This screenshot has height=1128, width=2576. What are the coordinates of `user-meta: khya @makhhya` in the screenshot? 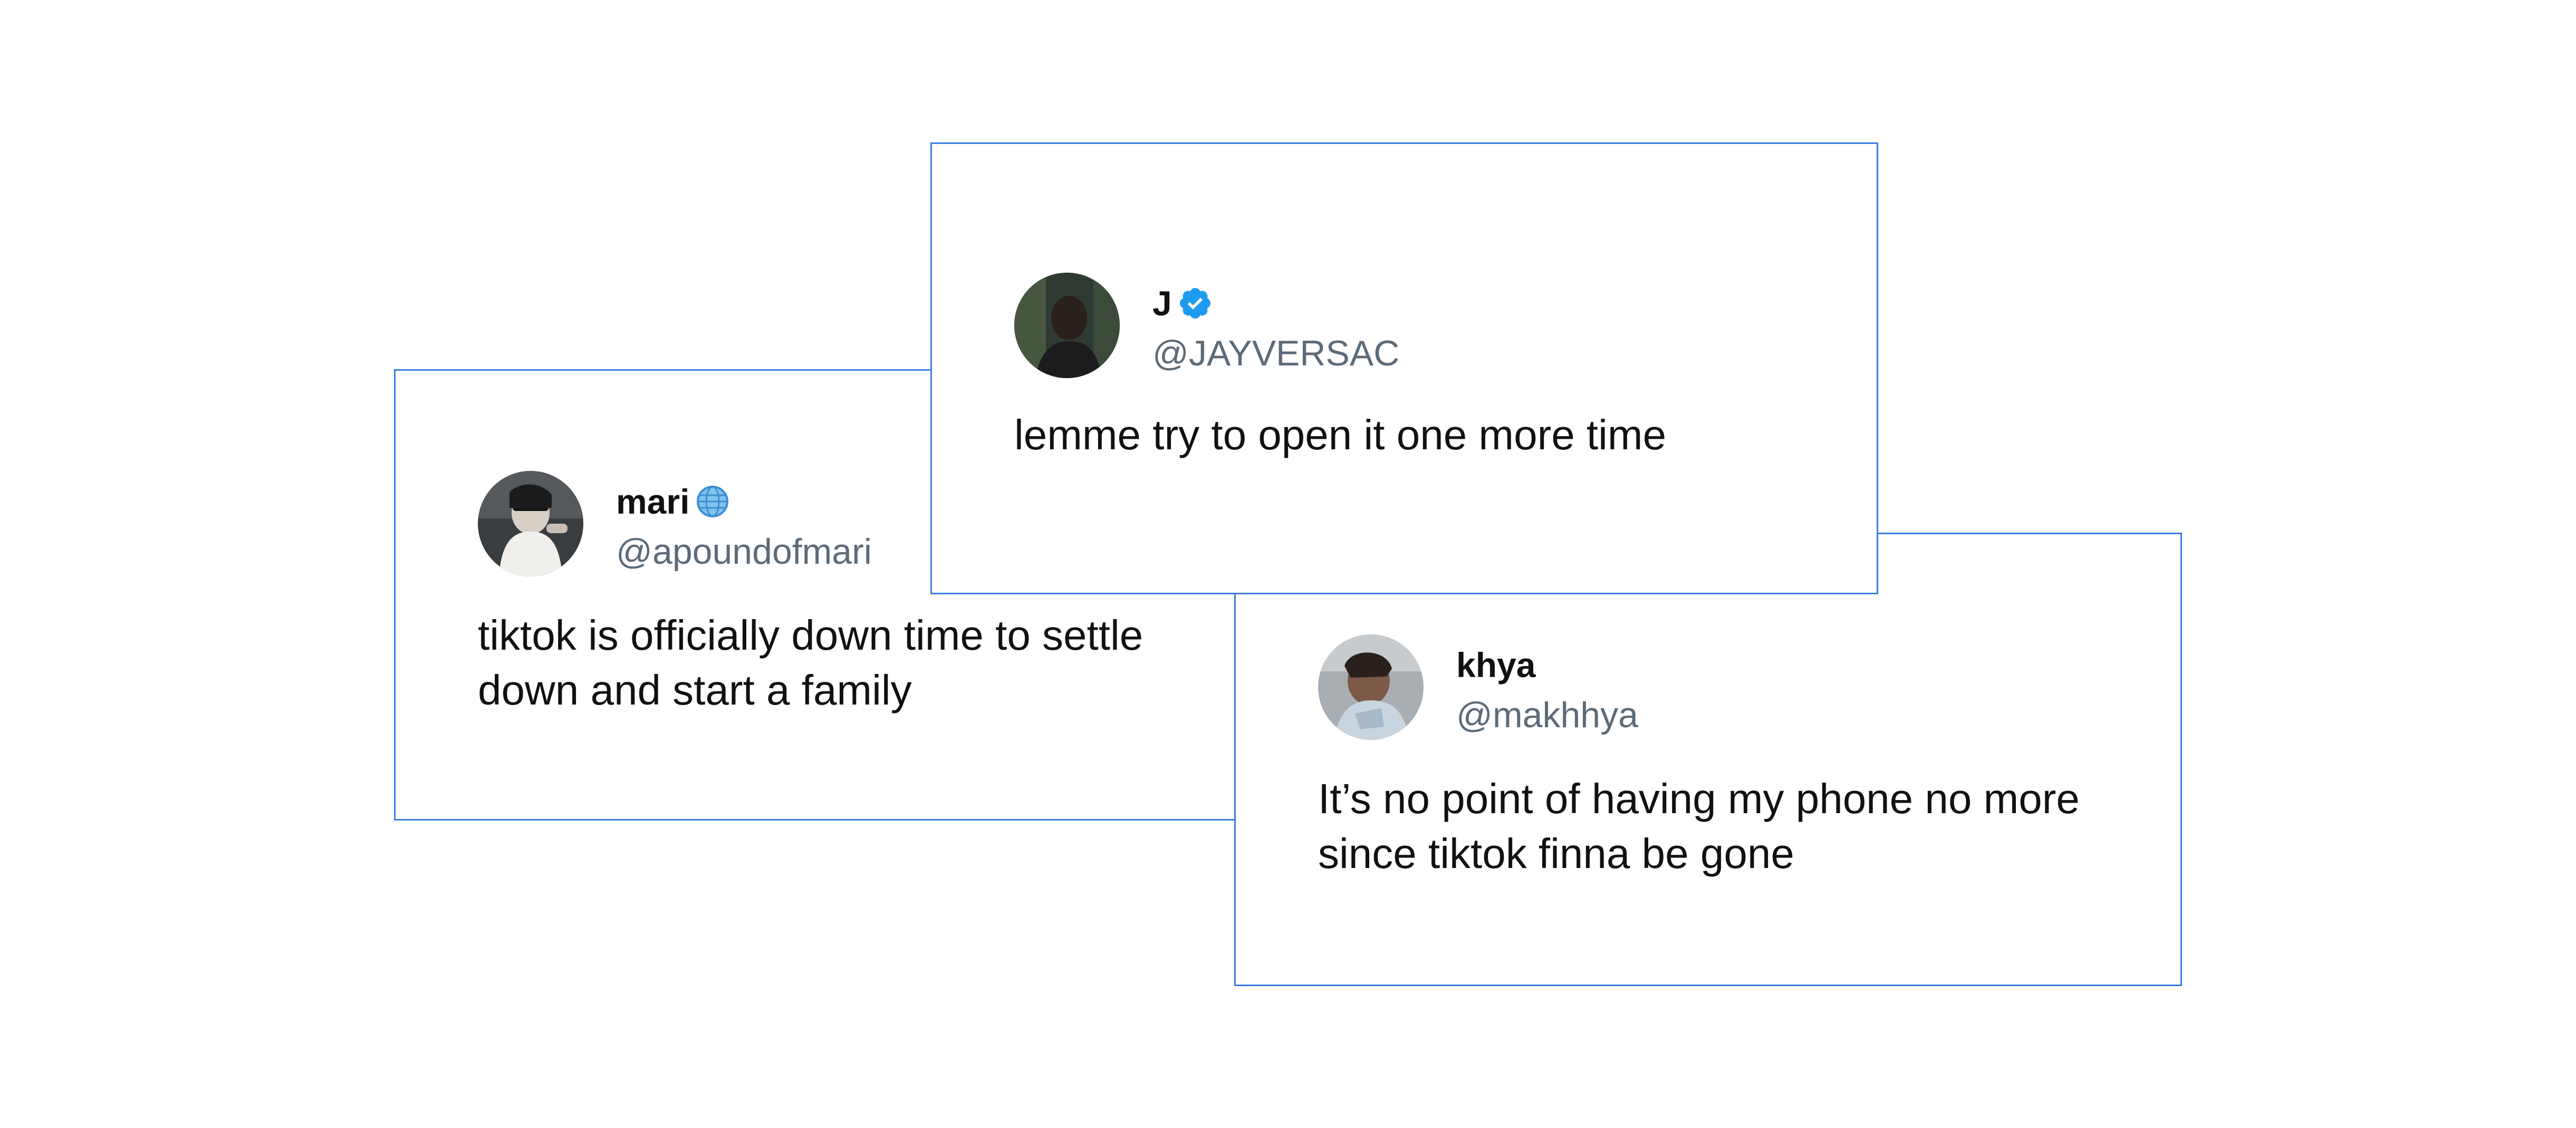 It's located at (1547, 687).